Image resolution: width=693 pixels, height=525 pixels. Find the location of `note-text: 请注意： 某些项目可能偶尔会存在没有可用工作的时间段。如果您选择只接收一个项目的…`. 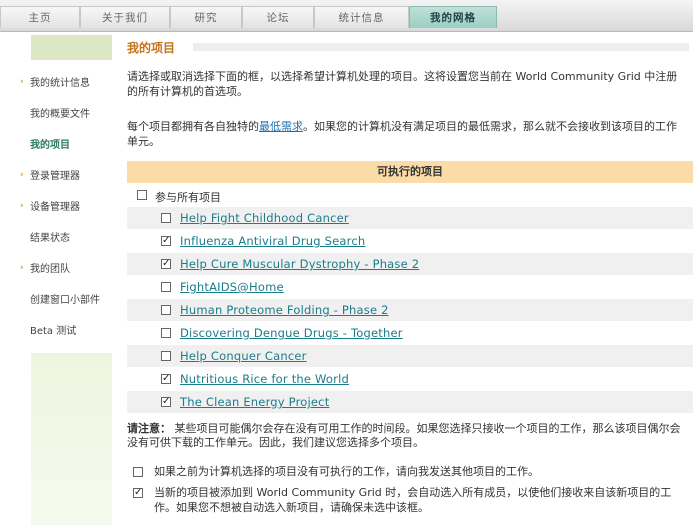

note-text: 请注意： 某些项目可能偶尔会存在没有可用工作的时间段。如果您选择只接收一个项目的… is located at coordinates (407, 436).